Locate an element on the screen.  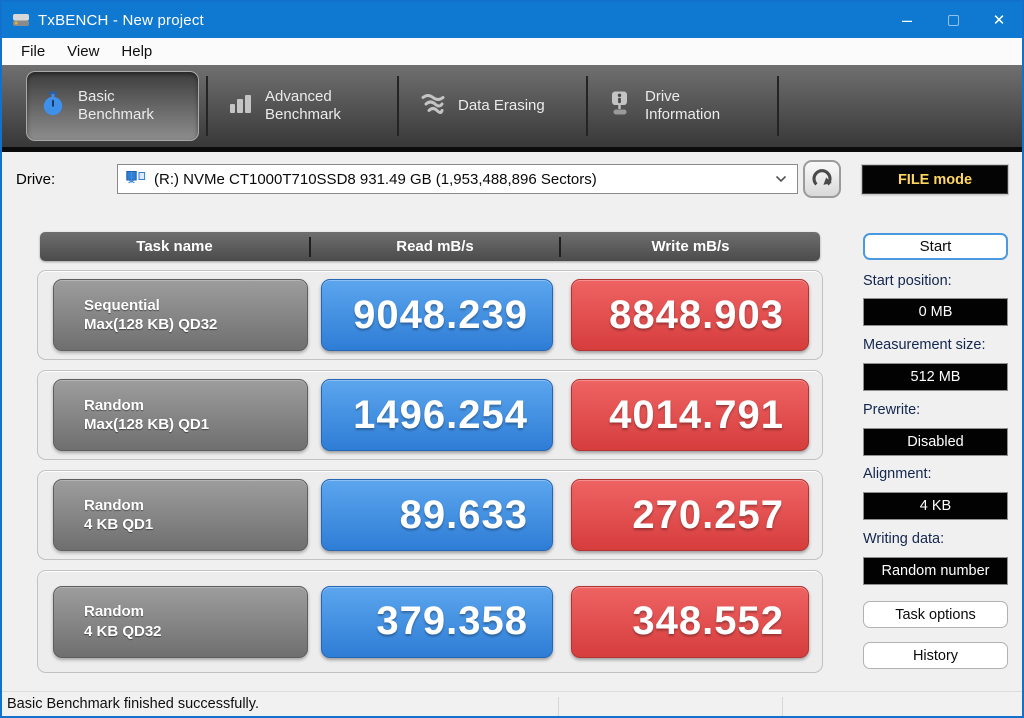
writing-data-label: Writing data: is located at coordinates (904, 539).